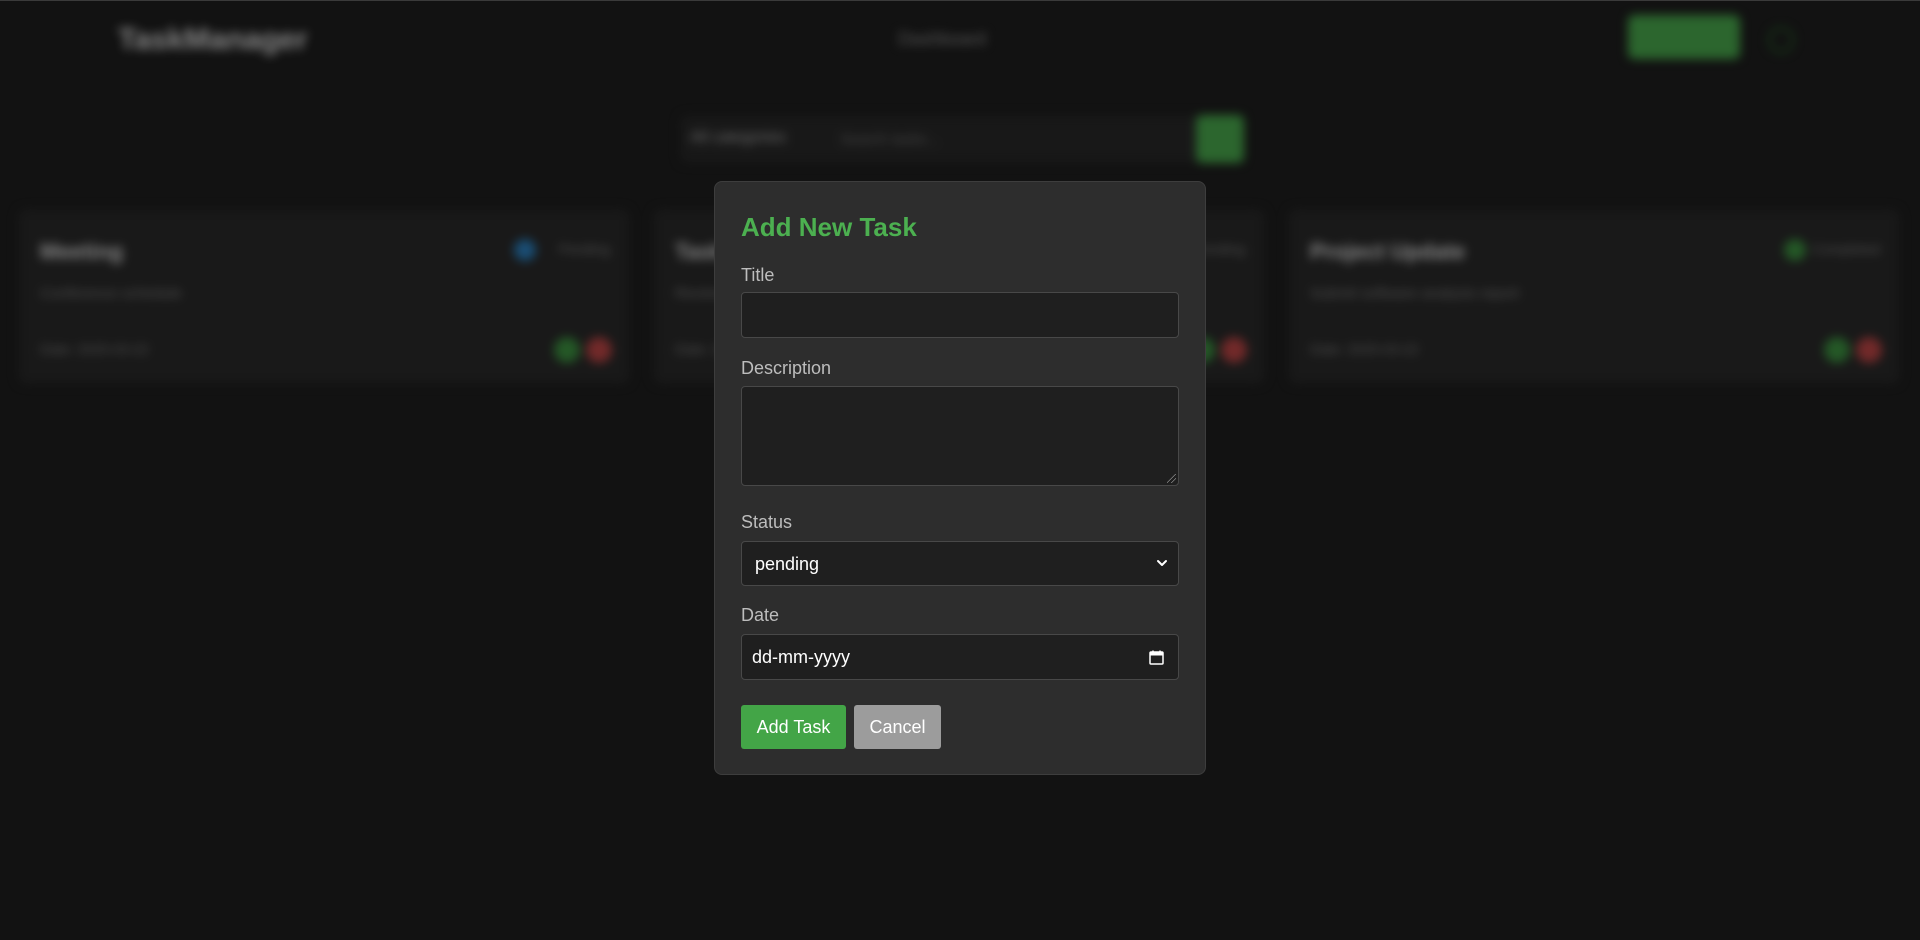 Image resolution: width=1920 pixels, height=940 pixels. Describe the element at coordinates (1171, 478) in the screenshot. I see `resize-handle-icon` at that location.